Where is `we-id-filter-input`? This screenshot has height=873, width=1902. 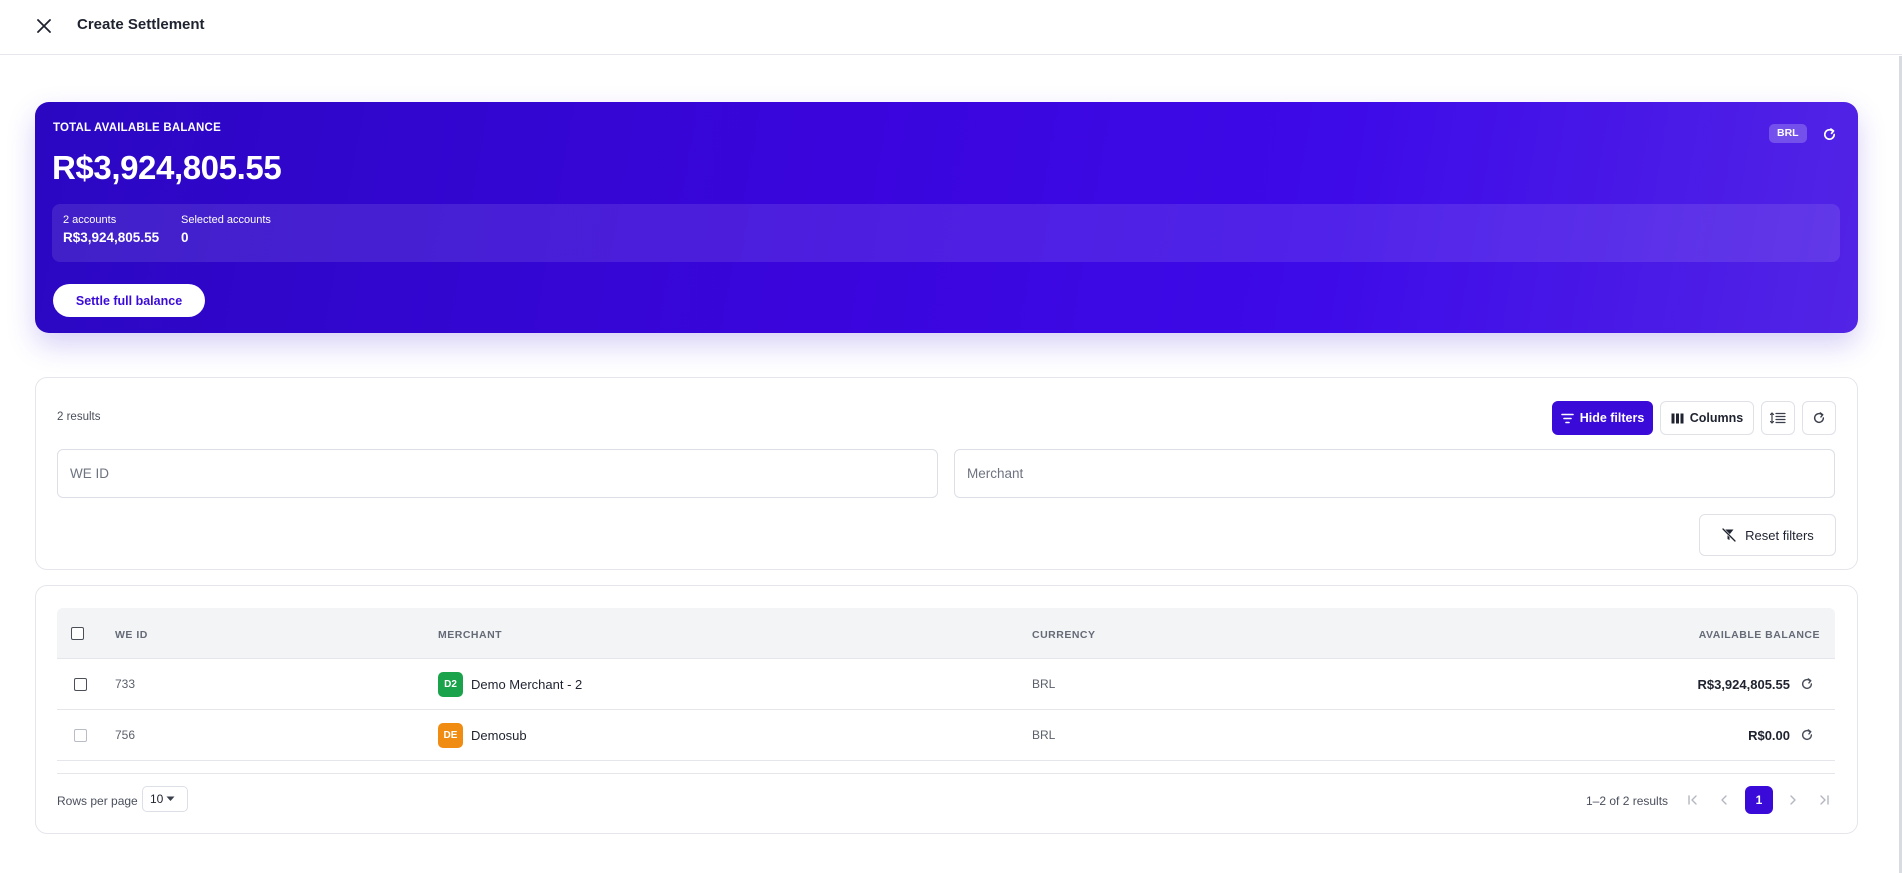 we-id-filter-input is located at coordinates (497, 473).